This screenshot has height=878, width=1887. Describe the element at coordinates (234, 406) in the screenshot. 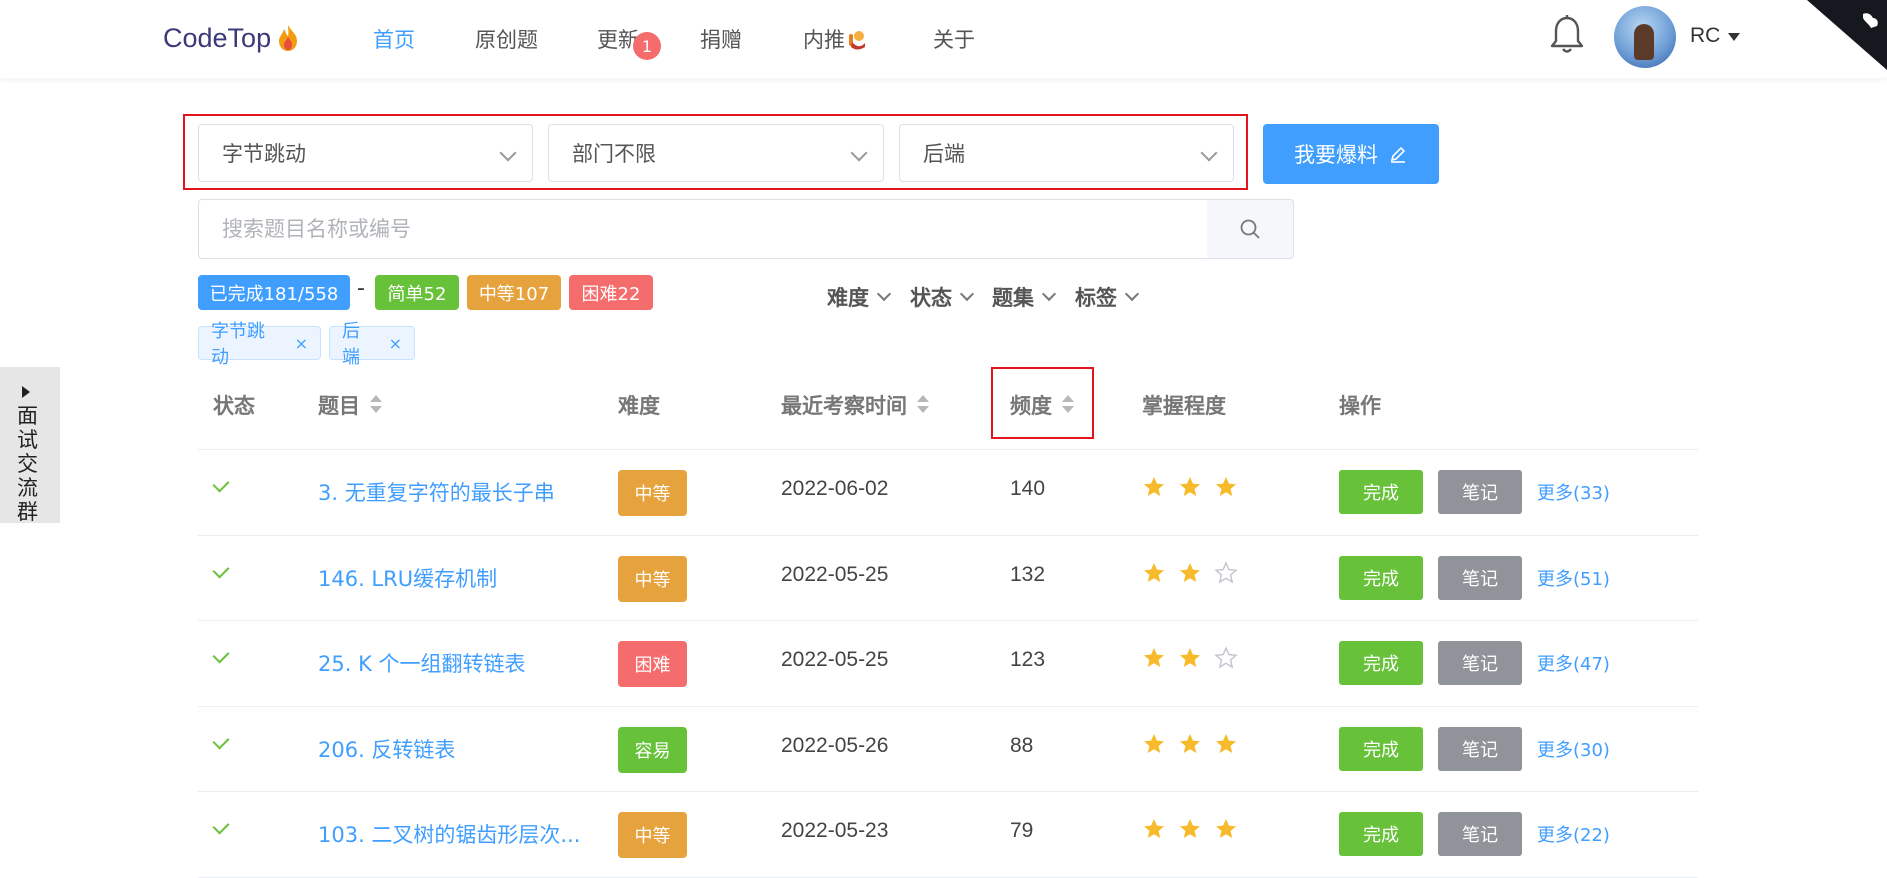

I see `header-status-label: 状态` at that location.